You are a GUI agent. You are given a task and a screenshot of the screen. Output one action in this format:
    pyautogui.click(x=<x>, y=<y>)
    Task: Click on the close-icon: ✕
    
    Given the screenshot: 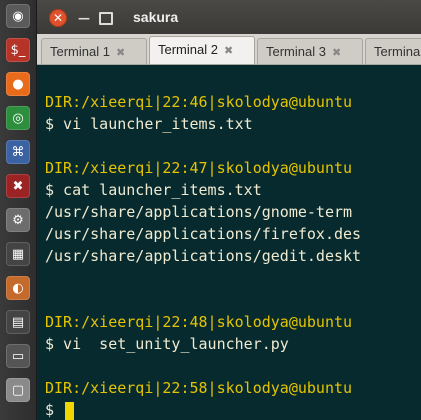 What is the action you would take?
    pyautogui.click(x=58, y=18)
    